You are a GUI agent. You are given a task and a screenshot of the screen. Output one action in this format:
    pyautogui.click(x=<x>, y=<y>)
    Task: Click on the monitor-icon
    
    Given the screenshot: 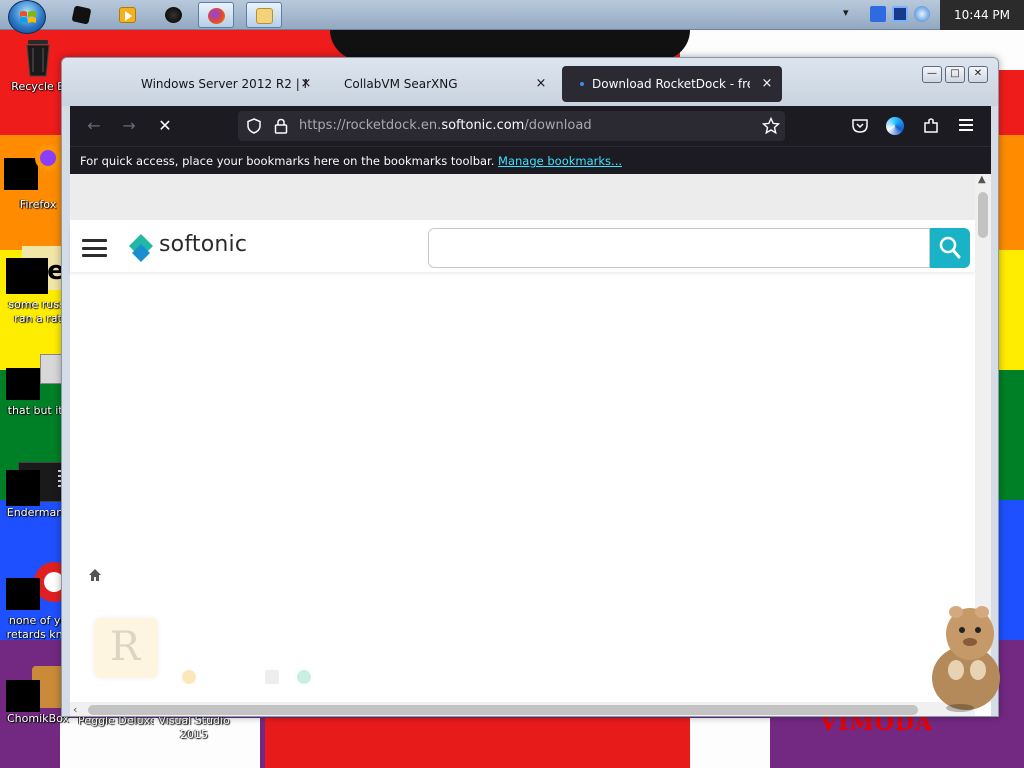 What is the action you would take?
    pyautogui.click(x=900, y=14)
    